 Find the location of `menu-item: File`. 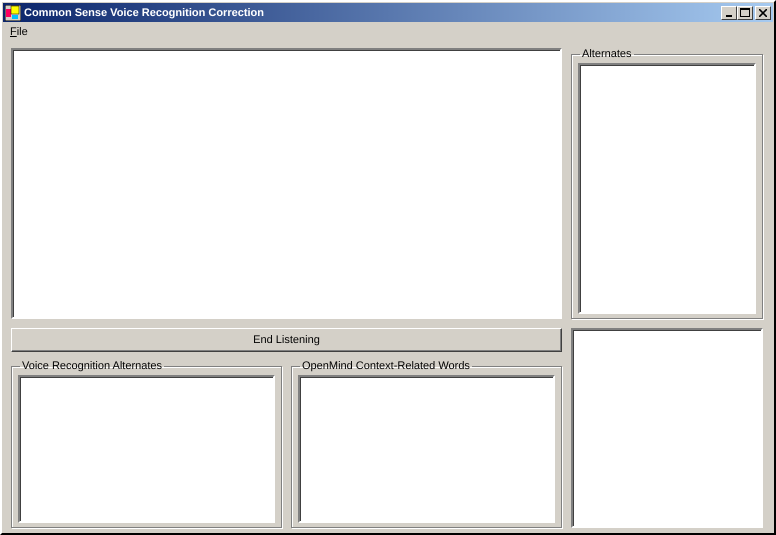

menu-item: File is located at coordinates (19, 32).